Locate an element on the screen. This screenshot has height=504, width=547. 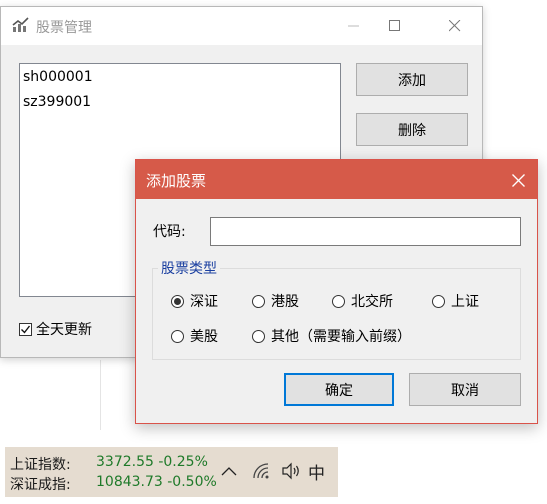
refresh-all-day-label: 全天更新 is located at coordinates (64, 330).